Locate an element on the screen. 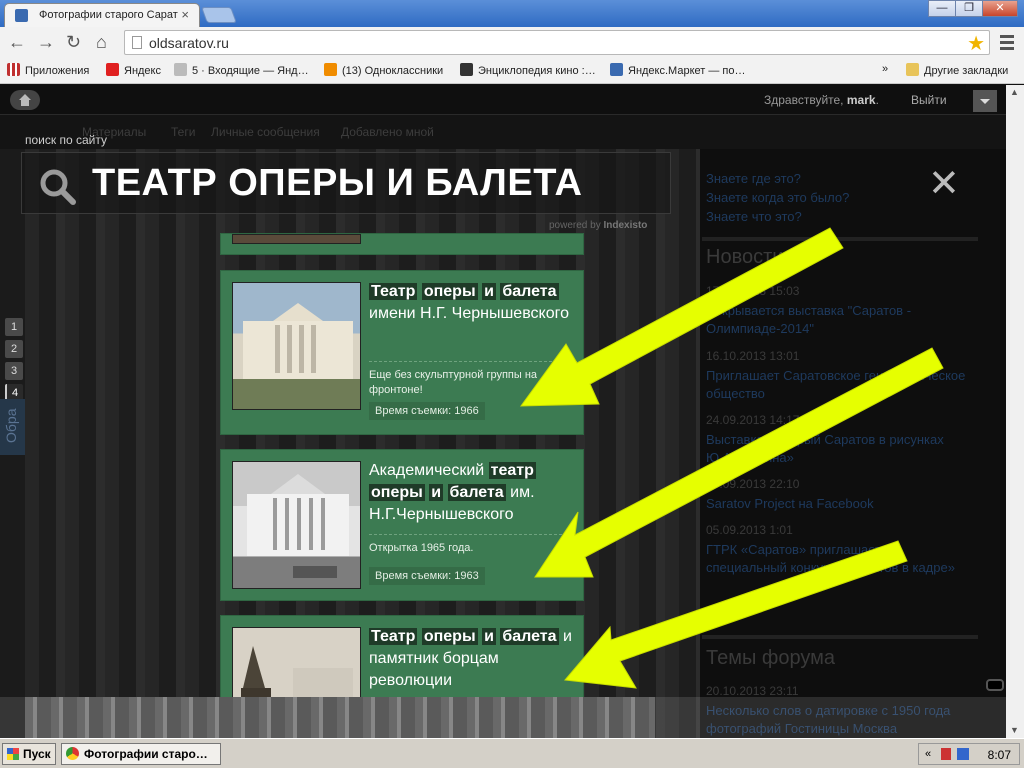 The width and height of the screenshot is (1024, 768). tray-icon is located at coordinates (946, 754).